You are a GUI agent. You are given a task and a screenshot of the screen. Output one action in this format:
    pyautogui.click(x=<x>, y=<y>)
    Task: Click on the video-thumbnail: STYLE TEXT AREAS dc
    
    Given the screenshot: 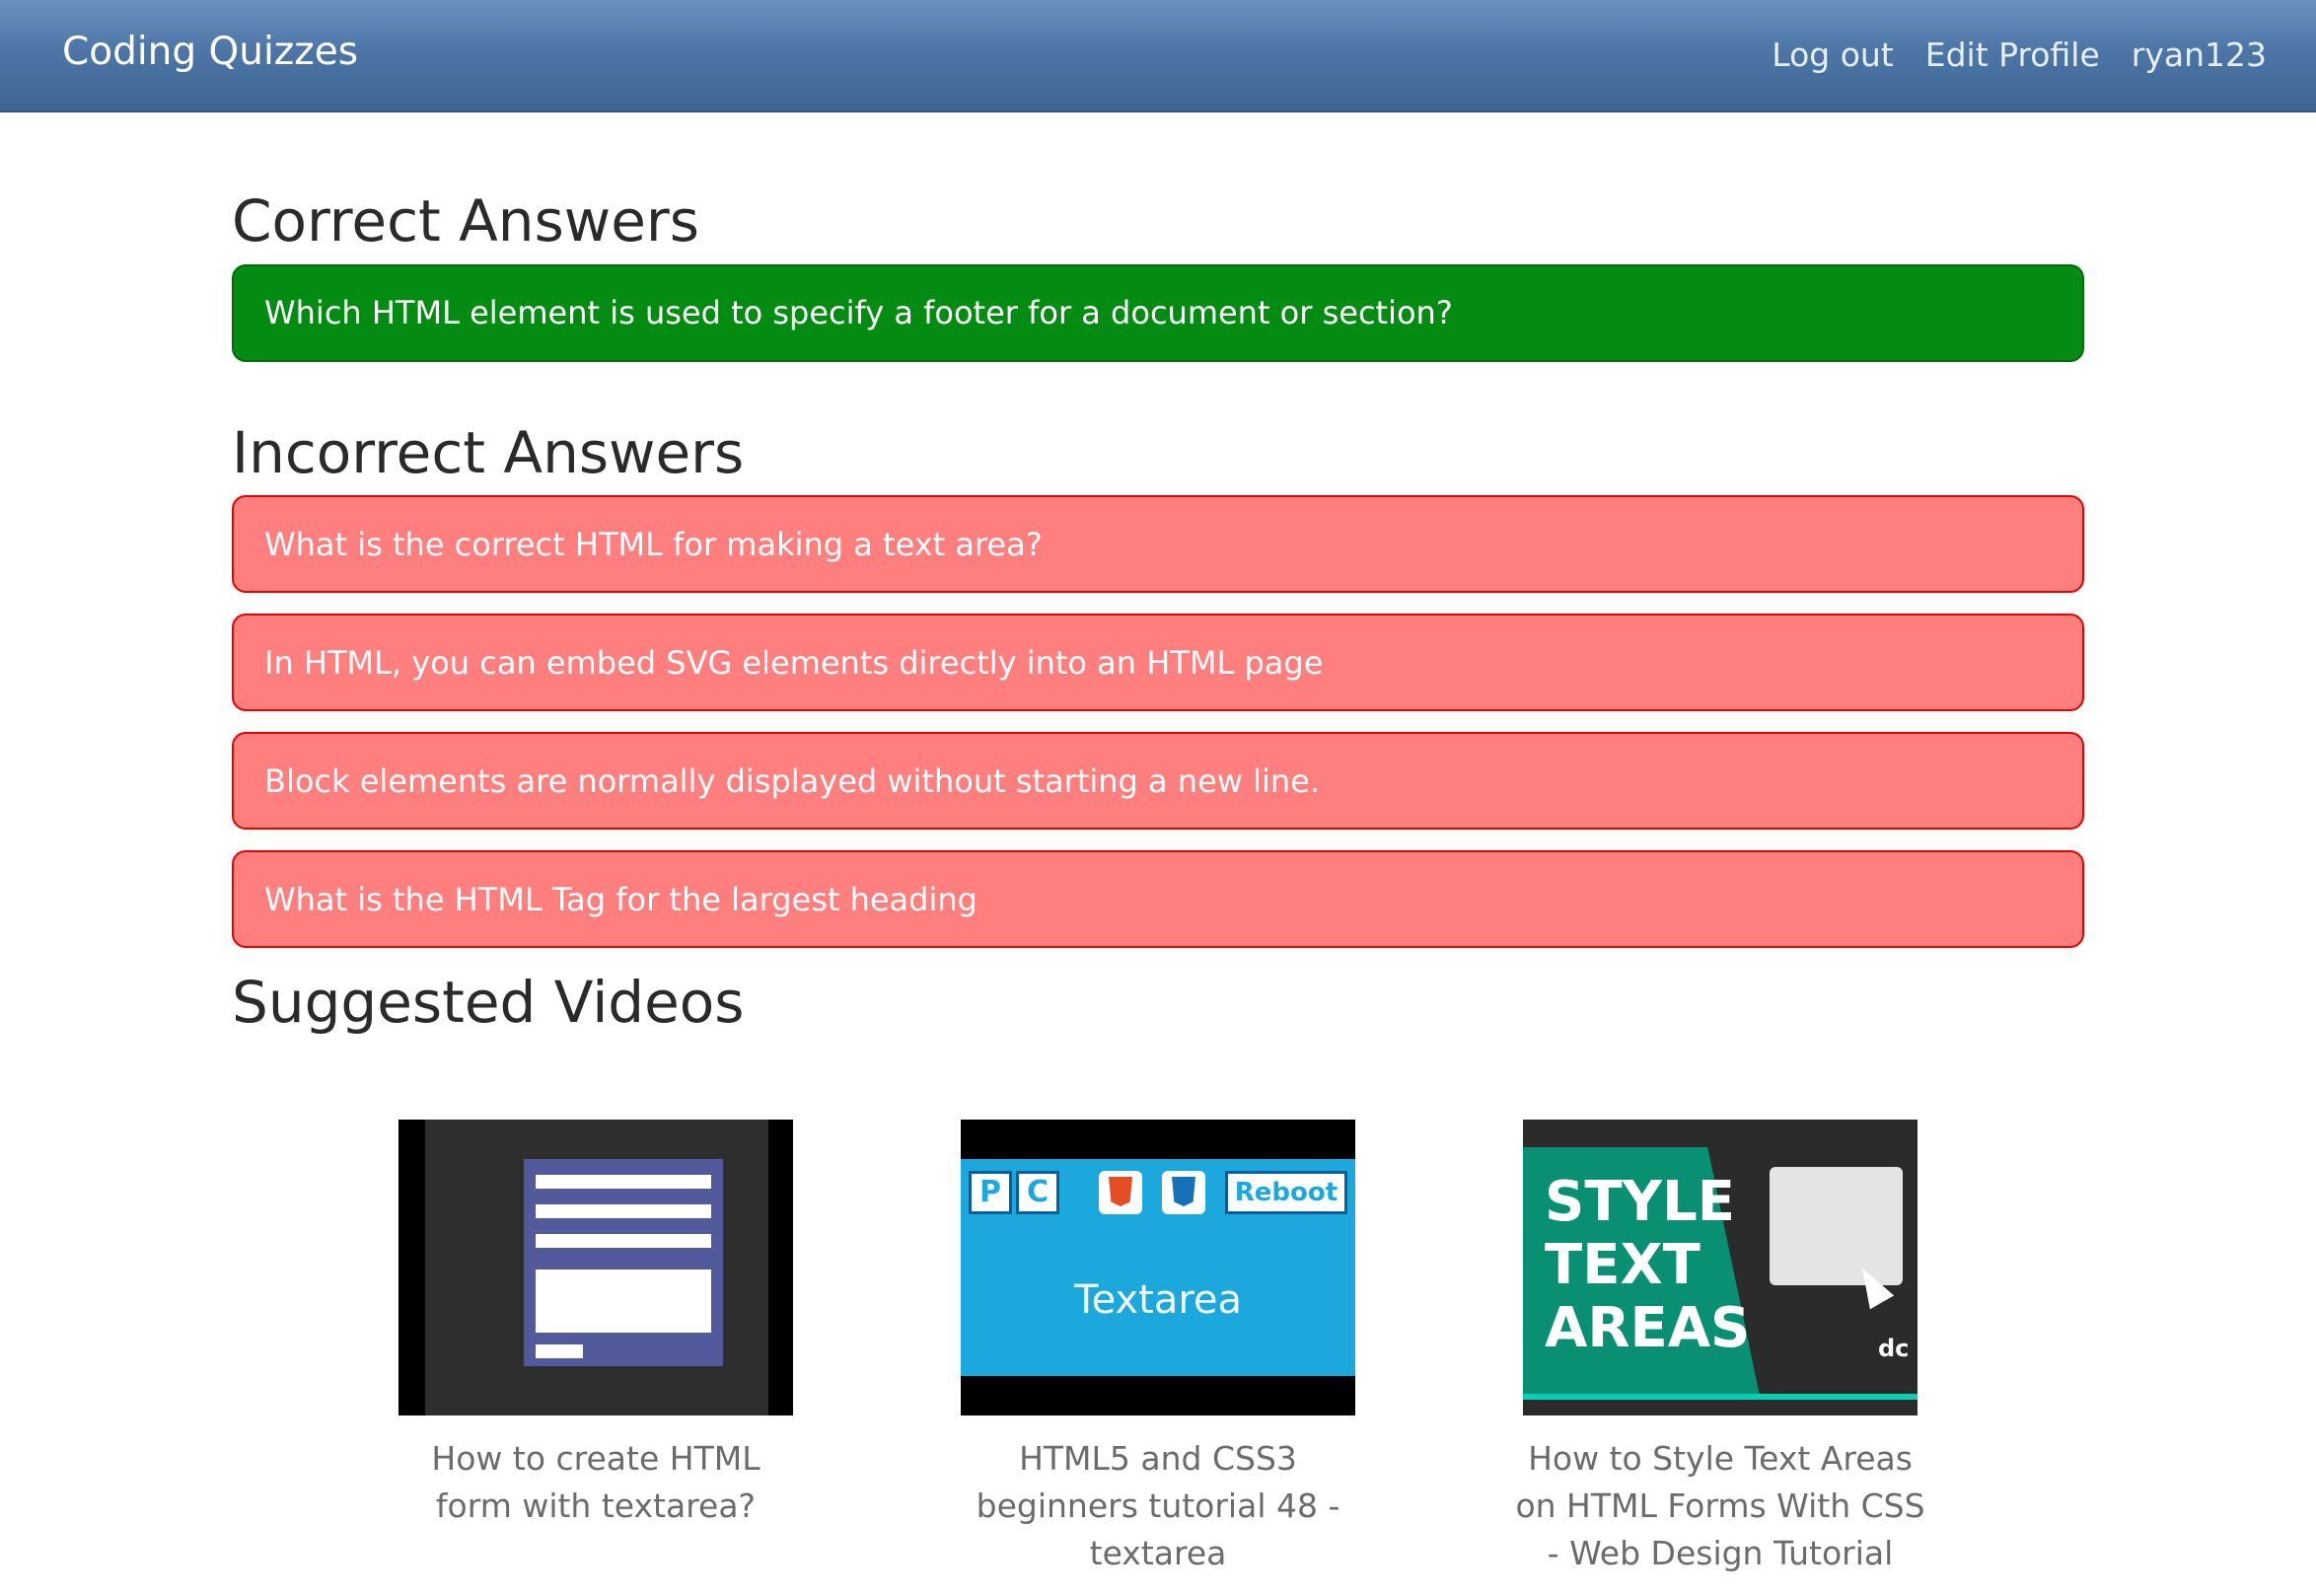 What is the action you would take?
    pyautogui.click(x=1720, y=1267)
    